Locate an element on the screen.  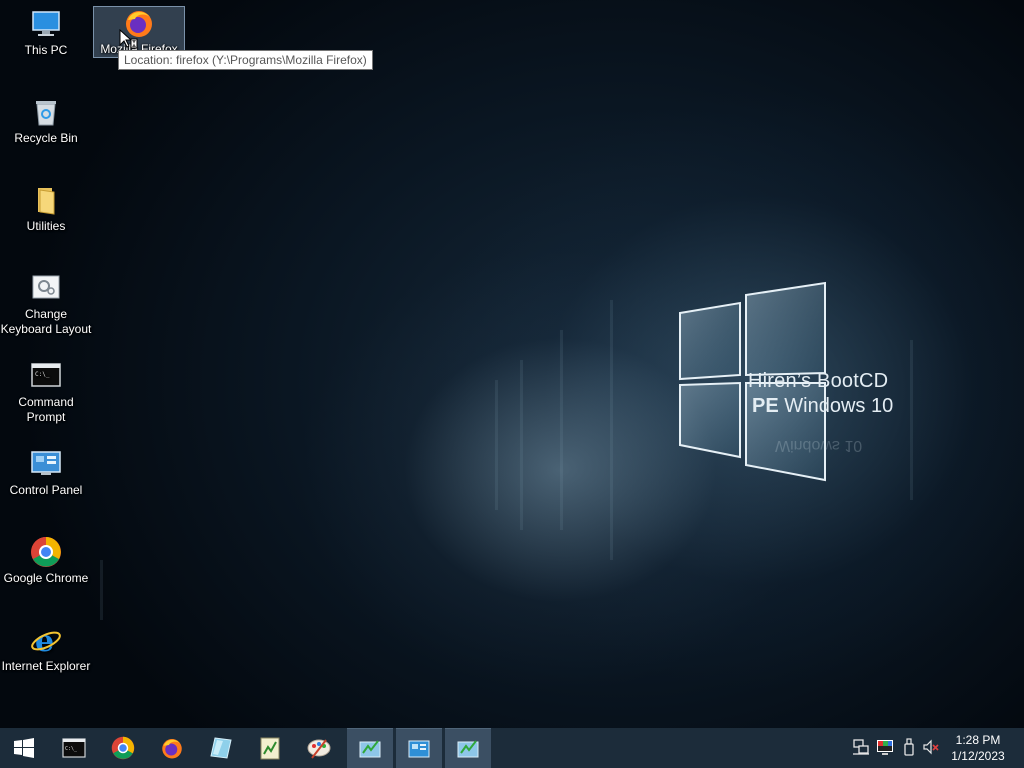
taskbar-command-prompt: C:\_ is located at coordinates (74, 748).